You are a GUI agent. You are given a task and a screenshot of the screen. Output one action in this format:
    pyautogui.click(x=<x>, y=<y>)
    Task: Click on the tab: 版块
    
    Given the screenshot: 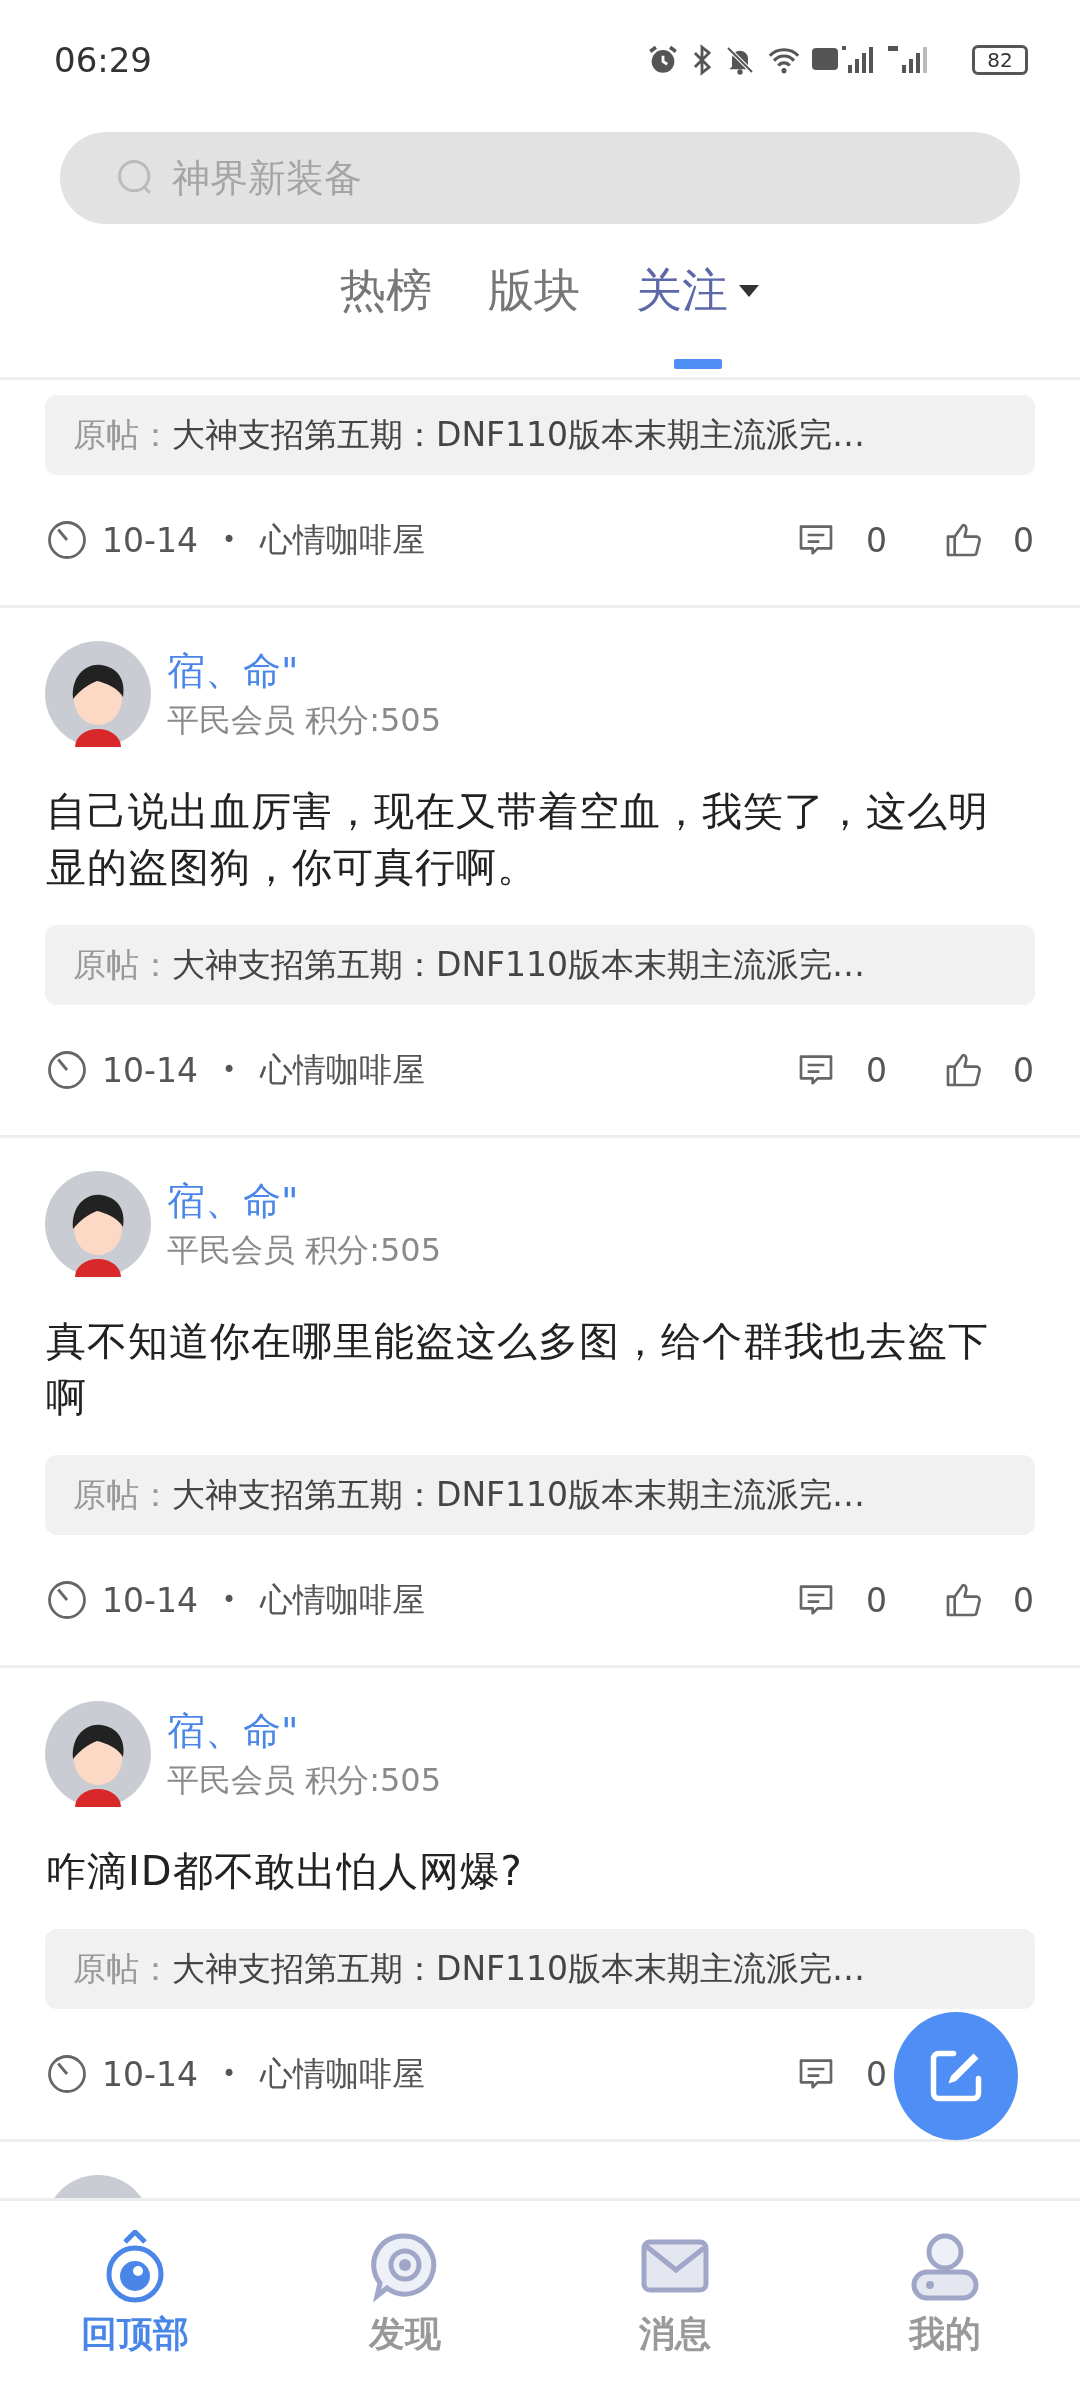 What is the action you would take?
    pyautogui.click(x=534, y=300)
    